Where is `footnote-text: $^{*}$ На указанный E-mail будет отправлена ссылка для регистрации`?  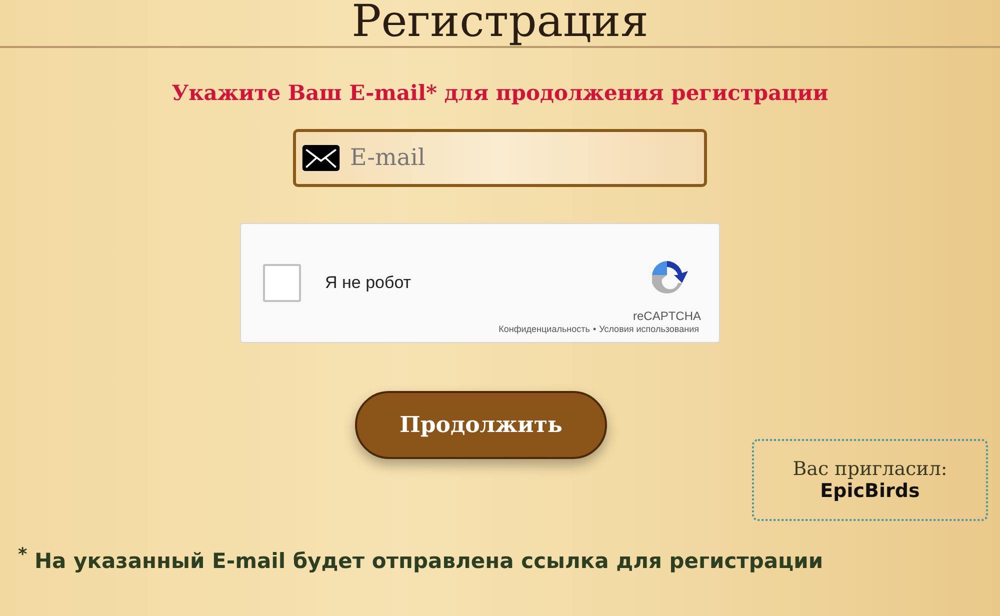
footnote-text: $^{*}$ На указанный E-mail будет отправлена ссылка для регистрации is located at coordinates (421, 559).